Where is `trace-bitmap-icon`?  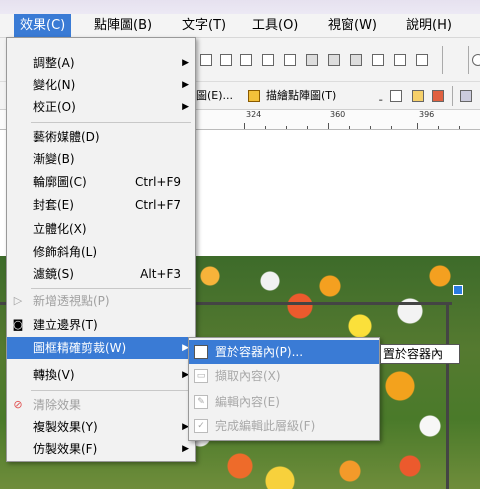
trace-bitmap-icon is located at coordinates (254, 96).